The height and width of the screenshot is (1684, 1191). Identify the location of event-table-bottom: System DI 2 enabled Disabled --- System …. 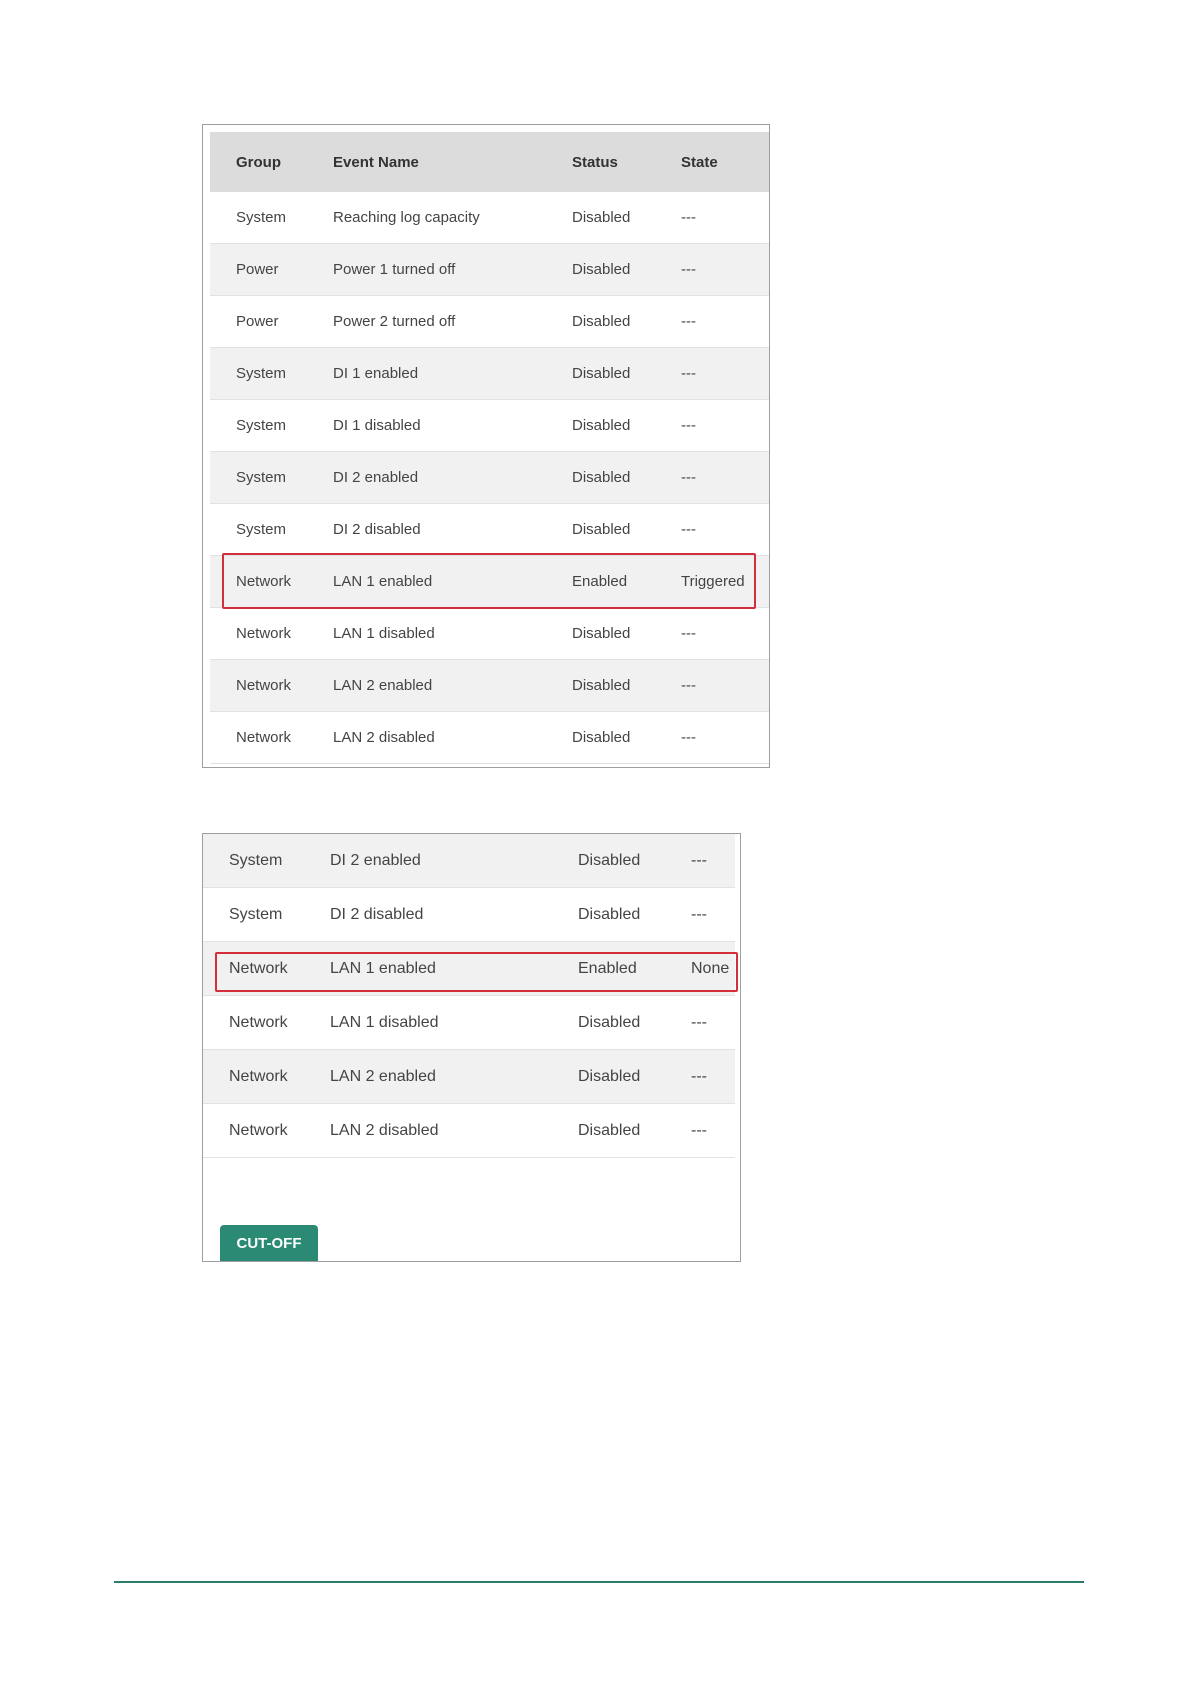
(469, 996).